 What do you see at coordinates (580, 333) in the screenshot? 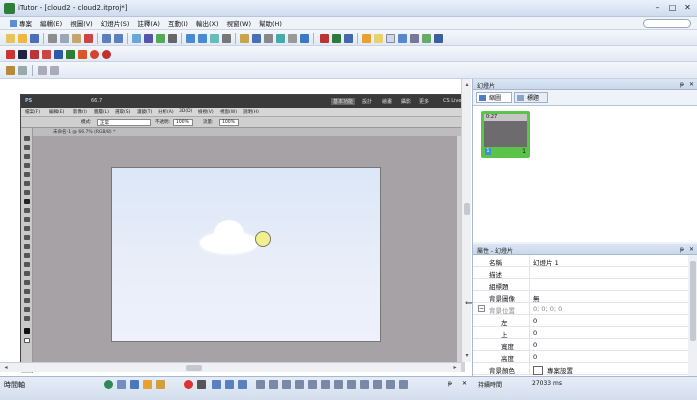
I see `prop-row-top: 上0` at bounding box center [580, 333].